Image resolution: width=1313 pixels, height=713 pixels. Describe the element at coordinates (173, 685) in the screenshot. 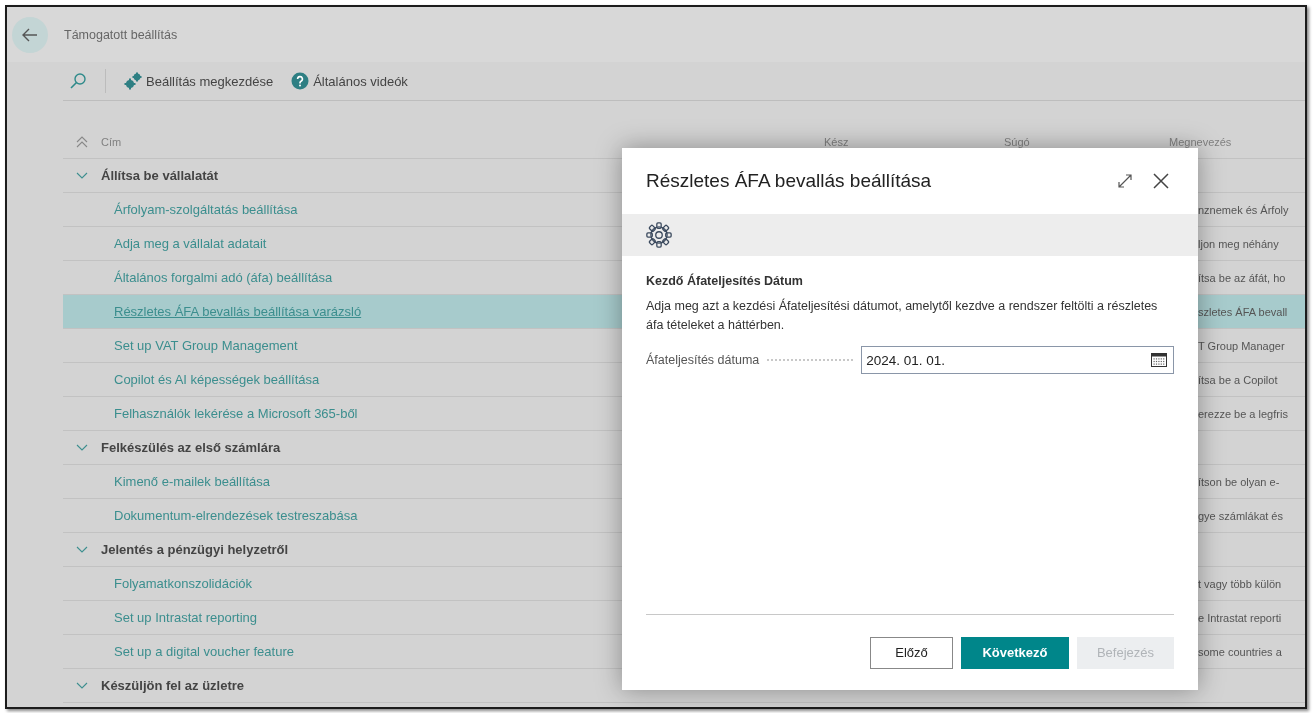

I see `group-title: Készüljön fel az üzletre` at that location.